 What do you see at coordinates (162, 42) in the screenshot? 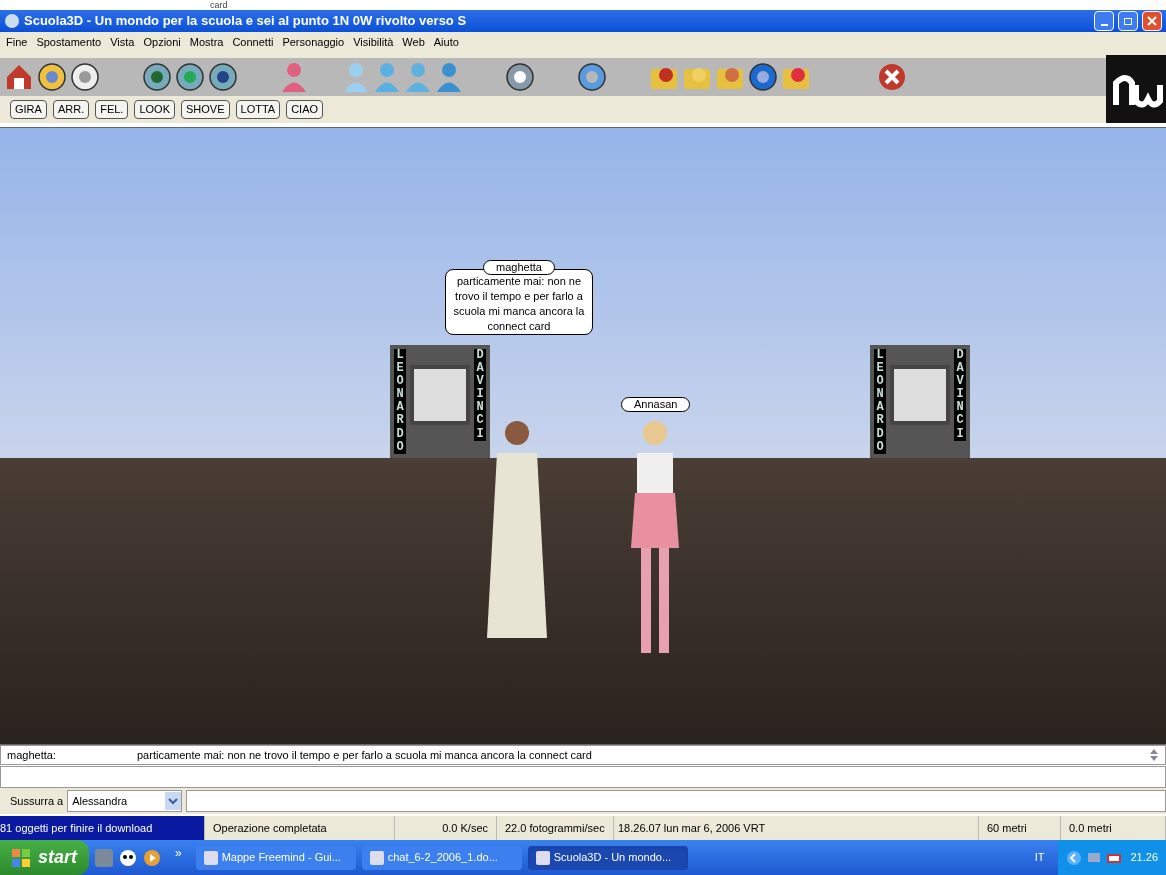
I see `menu-item: Opzioni` at bounding box center [162, 42].